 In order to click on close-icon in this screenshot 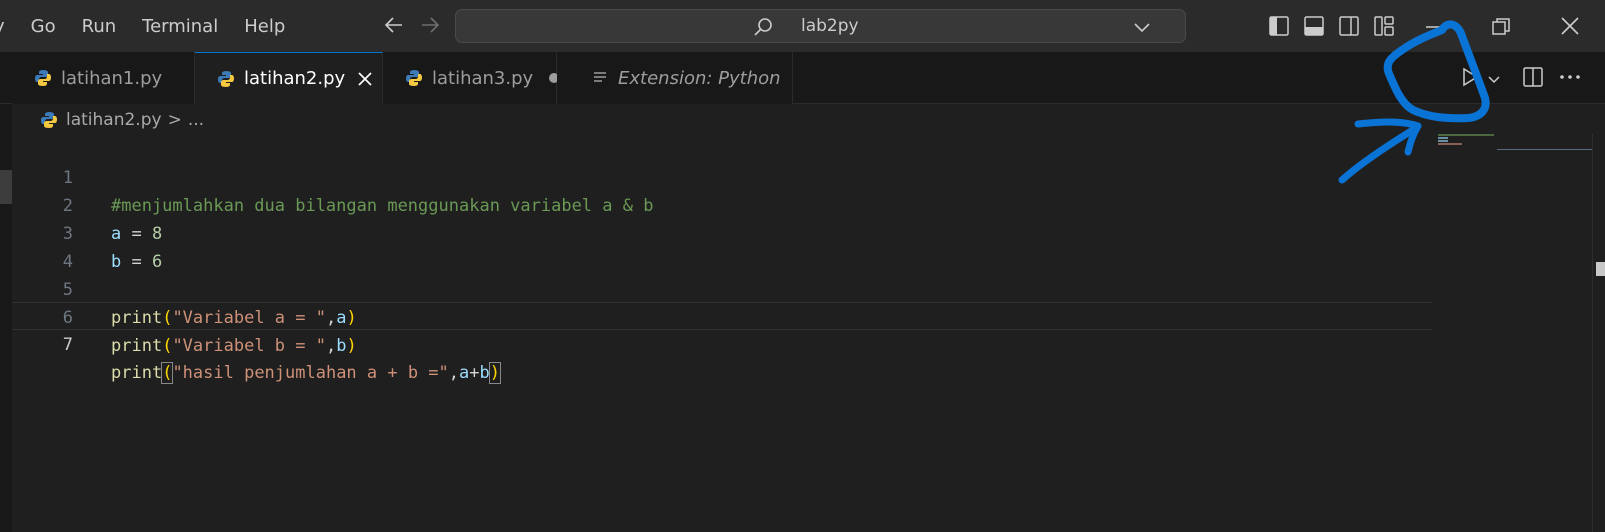, I will do `click(365, 79)`.